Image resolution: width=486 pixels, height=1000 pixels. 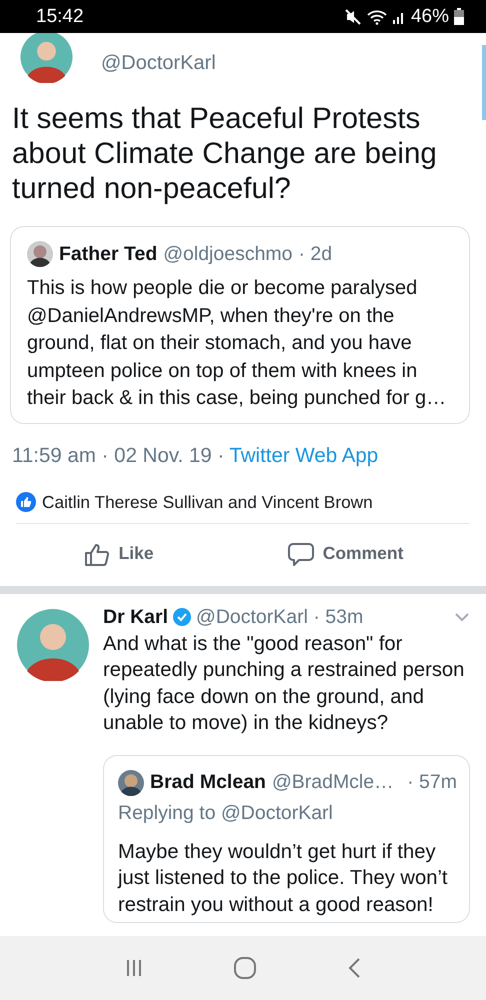 What do you see at coordinates (283, 879) in the screenshot?
I see `quoted-text: Maybe they wouldn’t get hurt if they just listened to the police. They won’t restrain you without a good reason!` at bounding box center [283, 879].